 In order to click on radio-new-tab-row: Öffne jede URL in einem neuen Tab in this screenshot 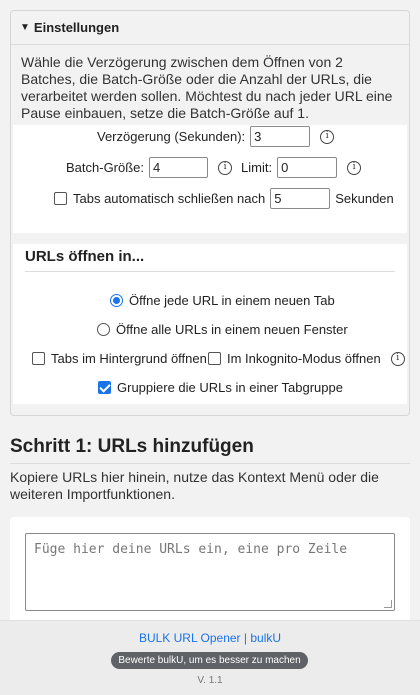, I will do `click(222, 300)`.